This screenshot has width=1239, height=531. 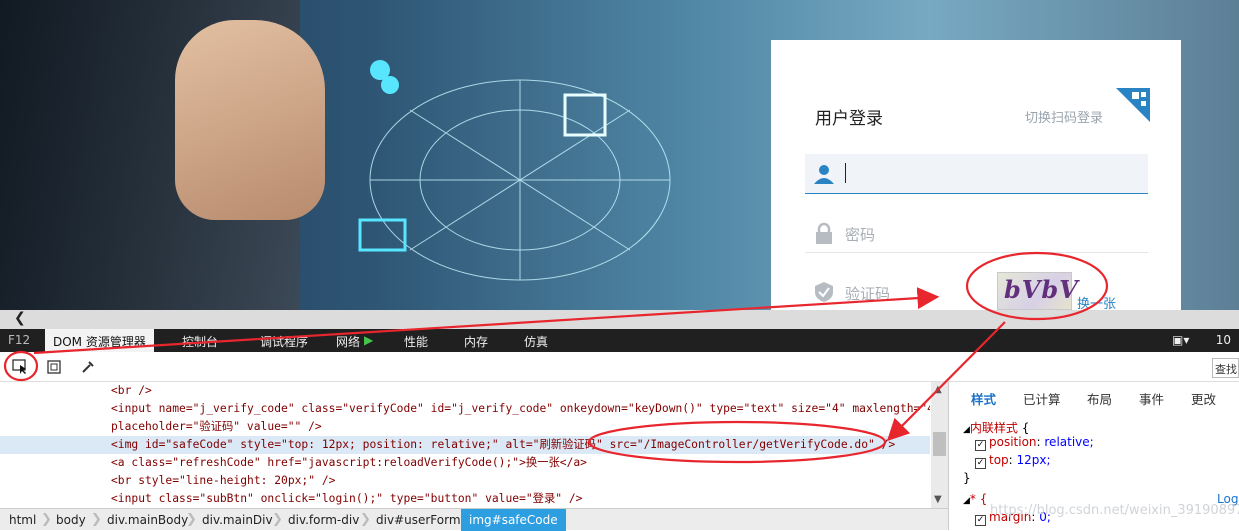 I want to click on style-rule-position: ✓ position: relative;, so click(x=1034, y=443).